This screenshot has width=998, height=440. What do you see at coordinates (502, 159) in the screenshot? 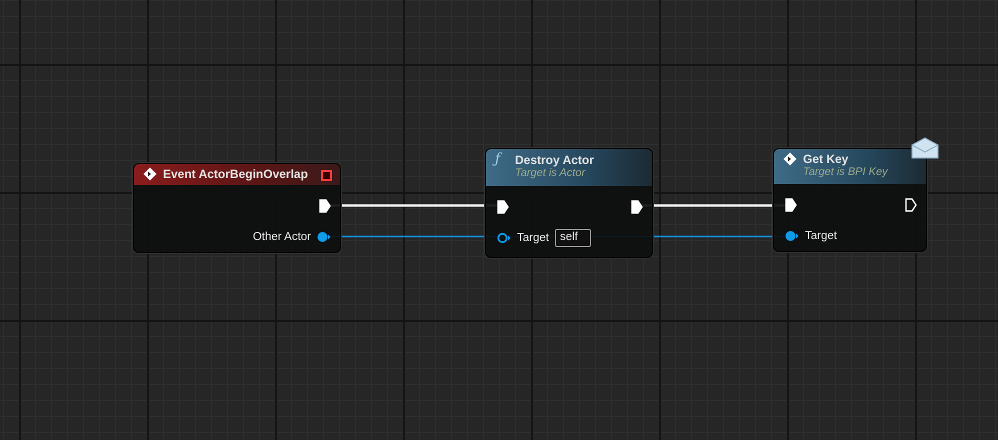
I see `function-icon: ƒ` at bounding box center [502, 159].